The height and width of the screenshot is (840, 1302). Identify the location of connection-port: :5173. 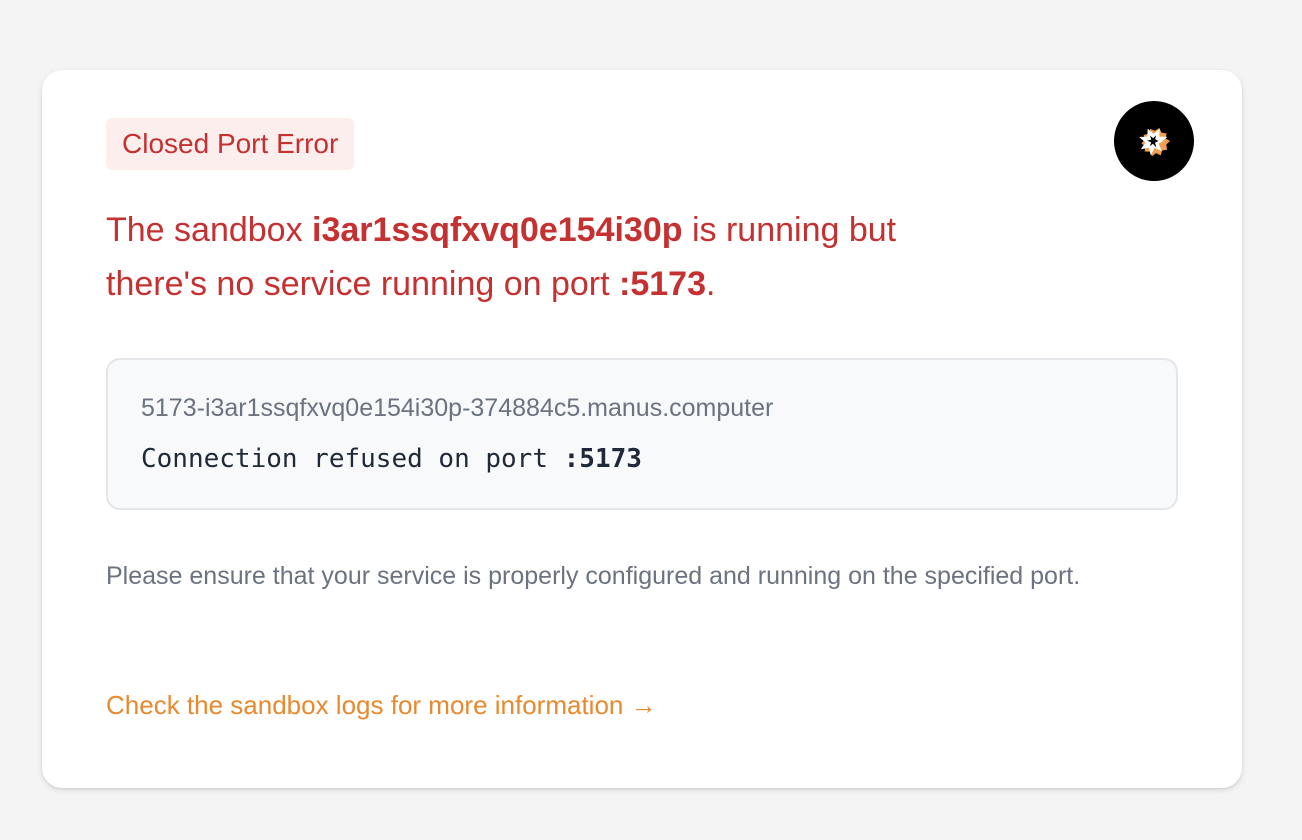
(602, 459).